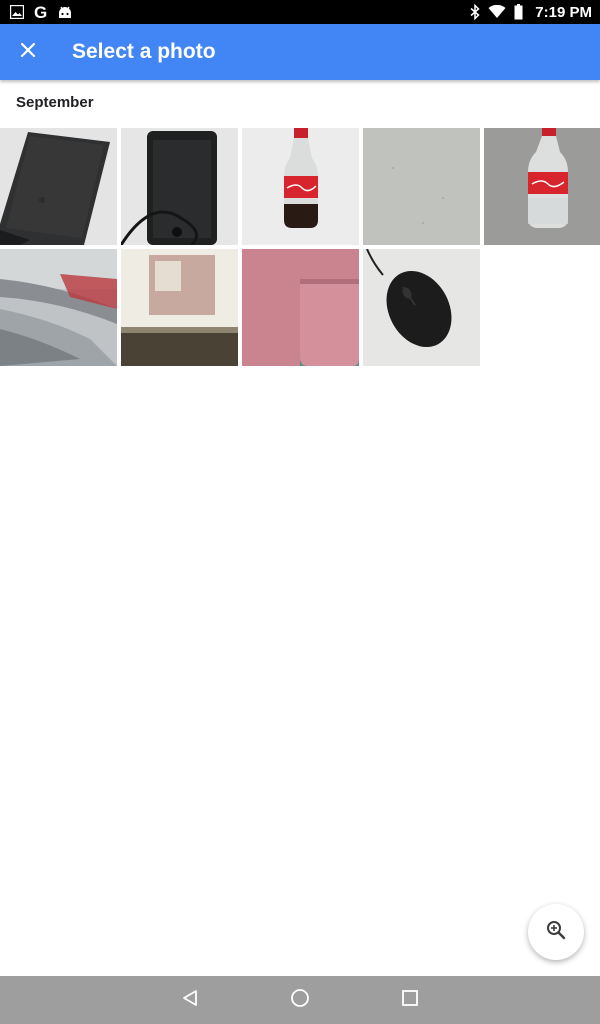 The height and width of the screenshot is (1024, 600). I want to click on close-button, so click(28, 52).